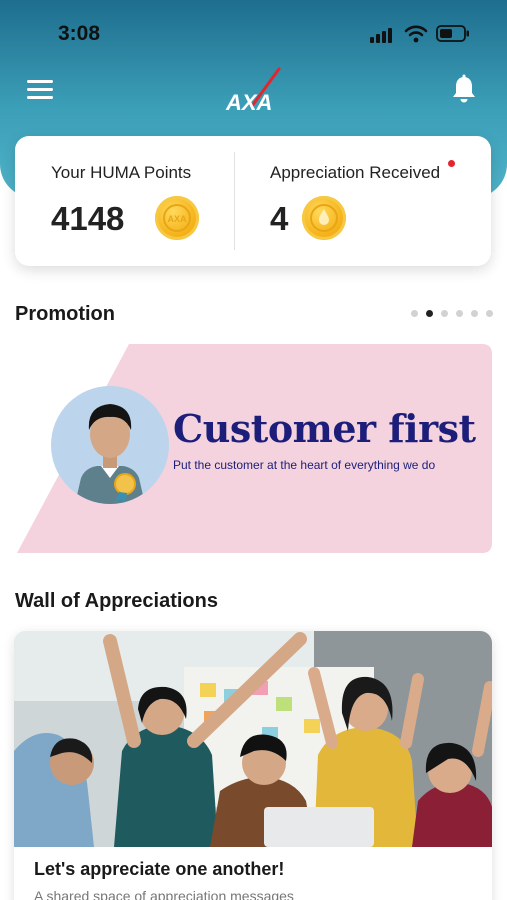  What do you see at coordinates (429, 313) in the screenshot?
I see `carousel-dot-active` at bounding box center [429, 313].